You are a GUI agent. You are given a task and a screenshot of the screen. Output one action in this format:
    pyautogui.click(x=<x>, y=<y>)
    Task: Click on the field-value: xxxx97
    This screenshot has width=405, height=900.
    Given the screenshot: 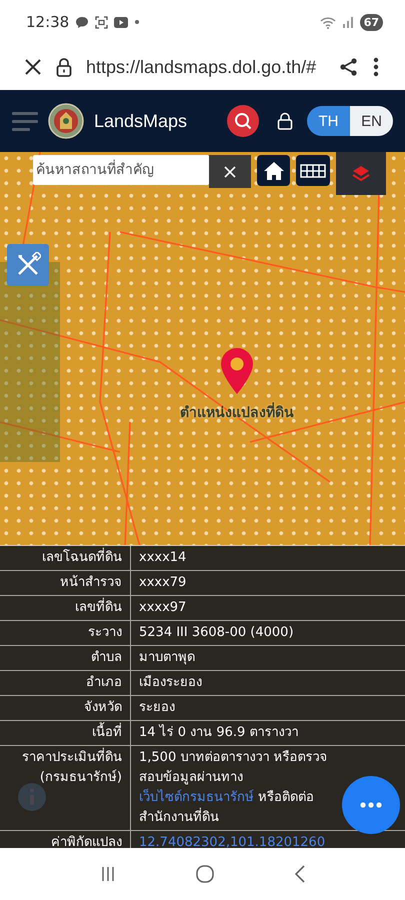 What is the action you would take?
    pyautogui.click(x=163, y=608)
    